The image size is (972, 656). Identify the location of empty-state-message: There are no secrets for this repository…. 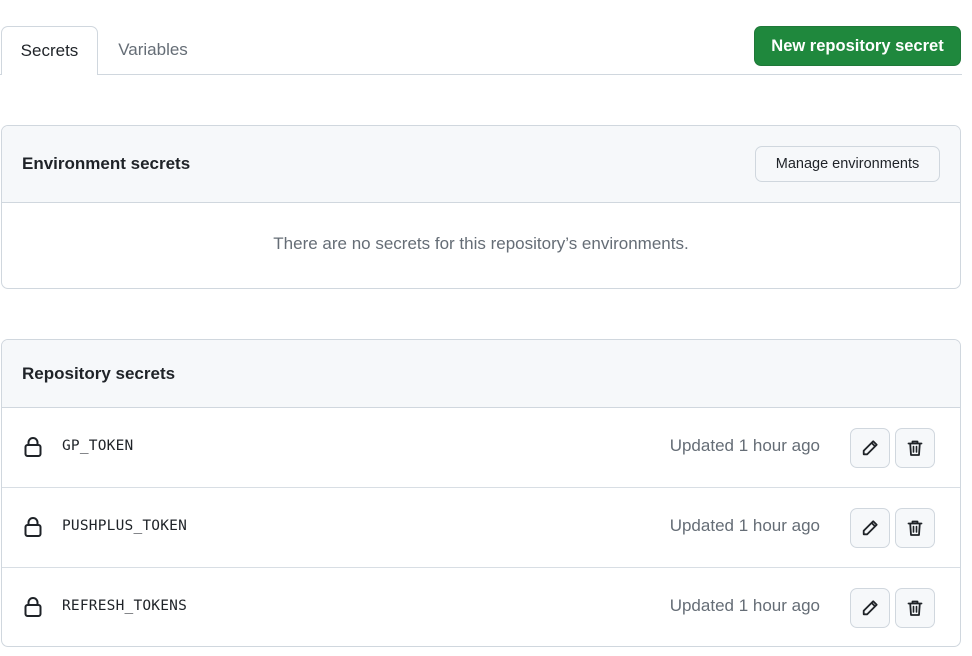
(481, 243).